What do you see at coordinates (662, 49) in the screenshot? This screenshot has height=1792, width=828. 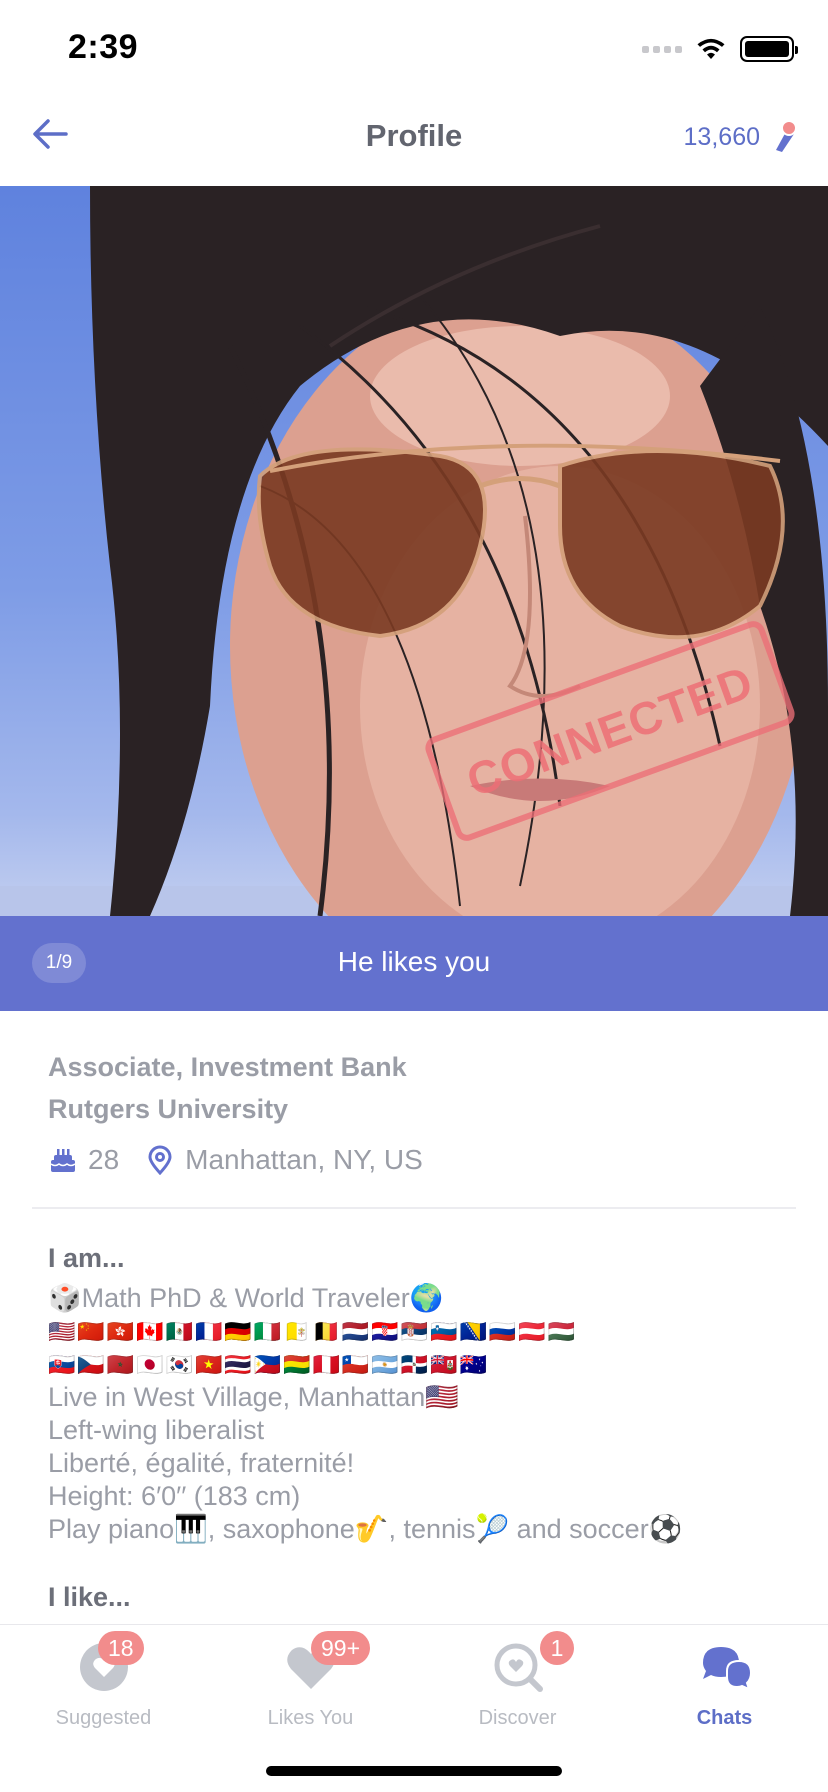 I see `cellular-signal-icon` at bounding box center [662, 49].